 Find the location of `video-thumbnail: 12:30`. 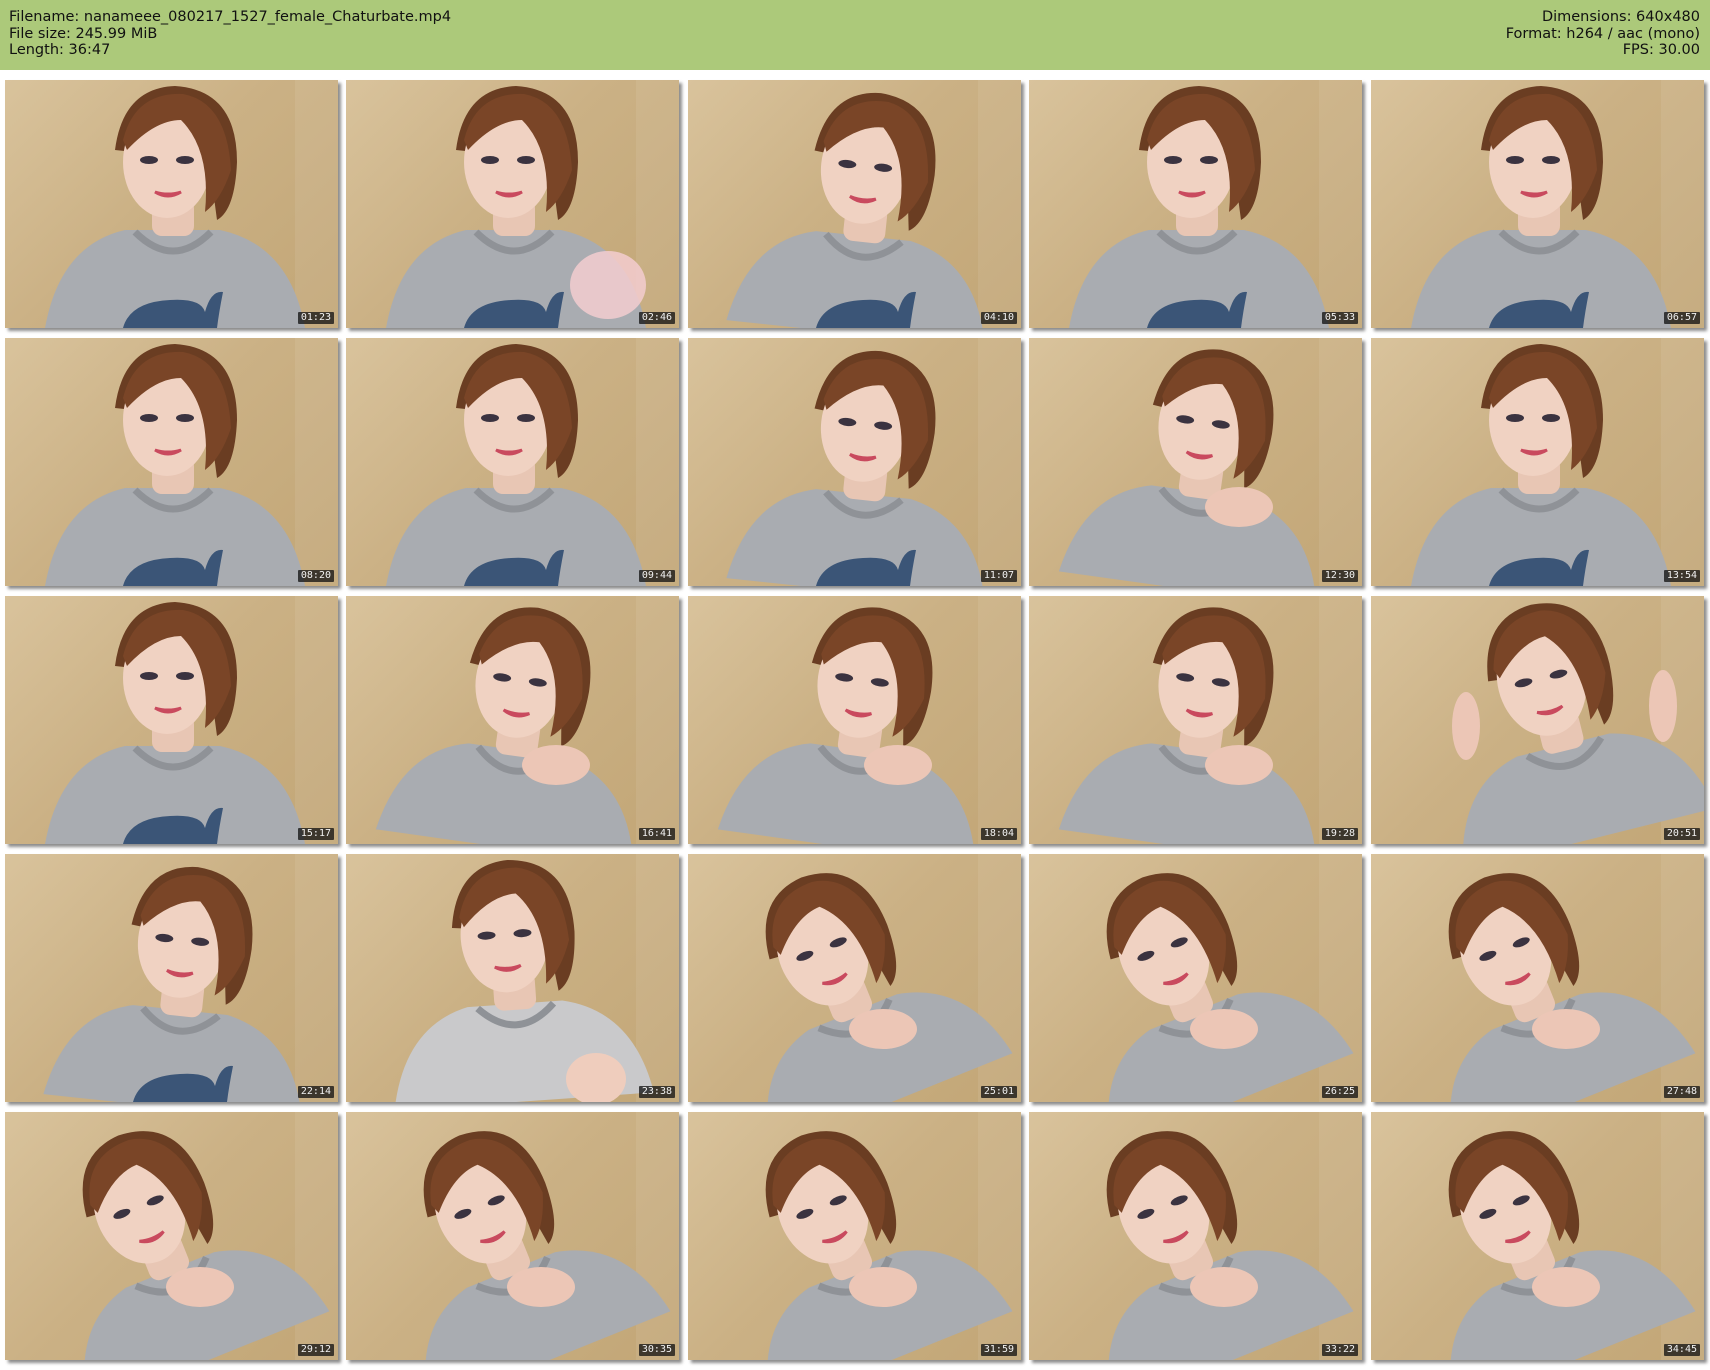

video-thumbnail: 12:30 is located at coordinates (1195, 462).